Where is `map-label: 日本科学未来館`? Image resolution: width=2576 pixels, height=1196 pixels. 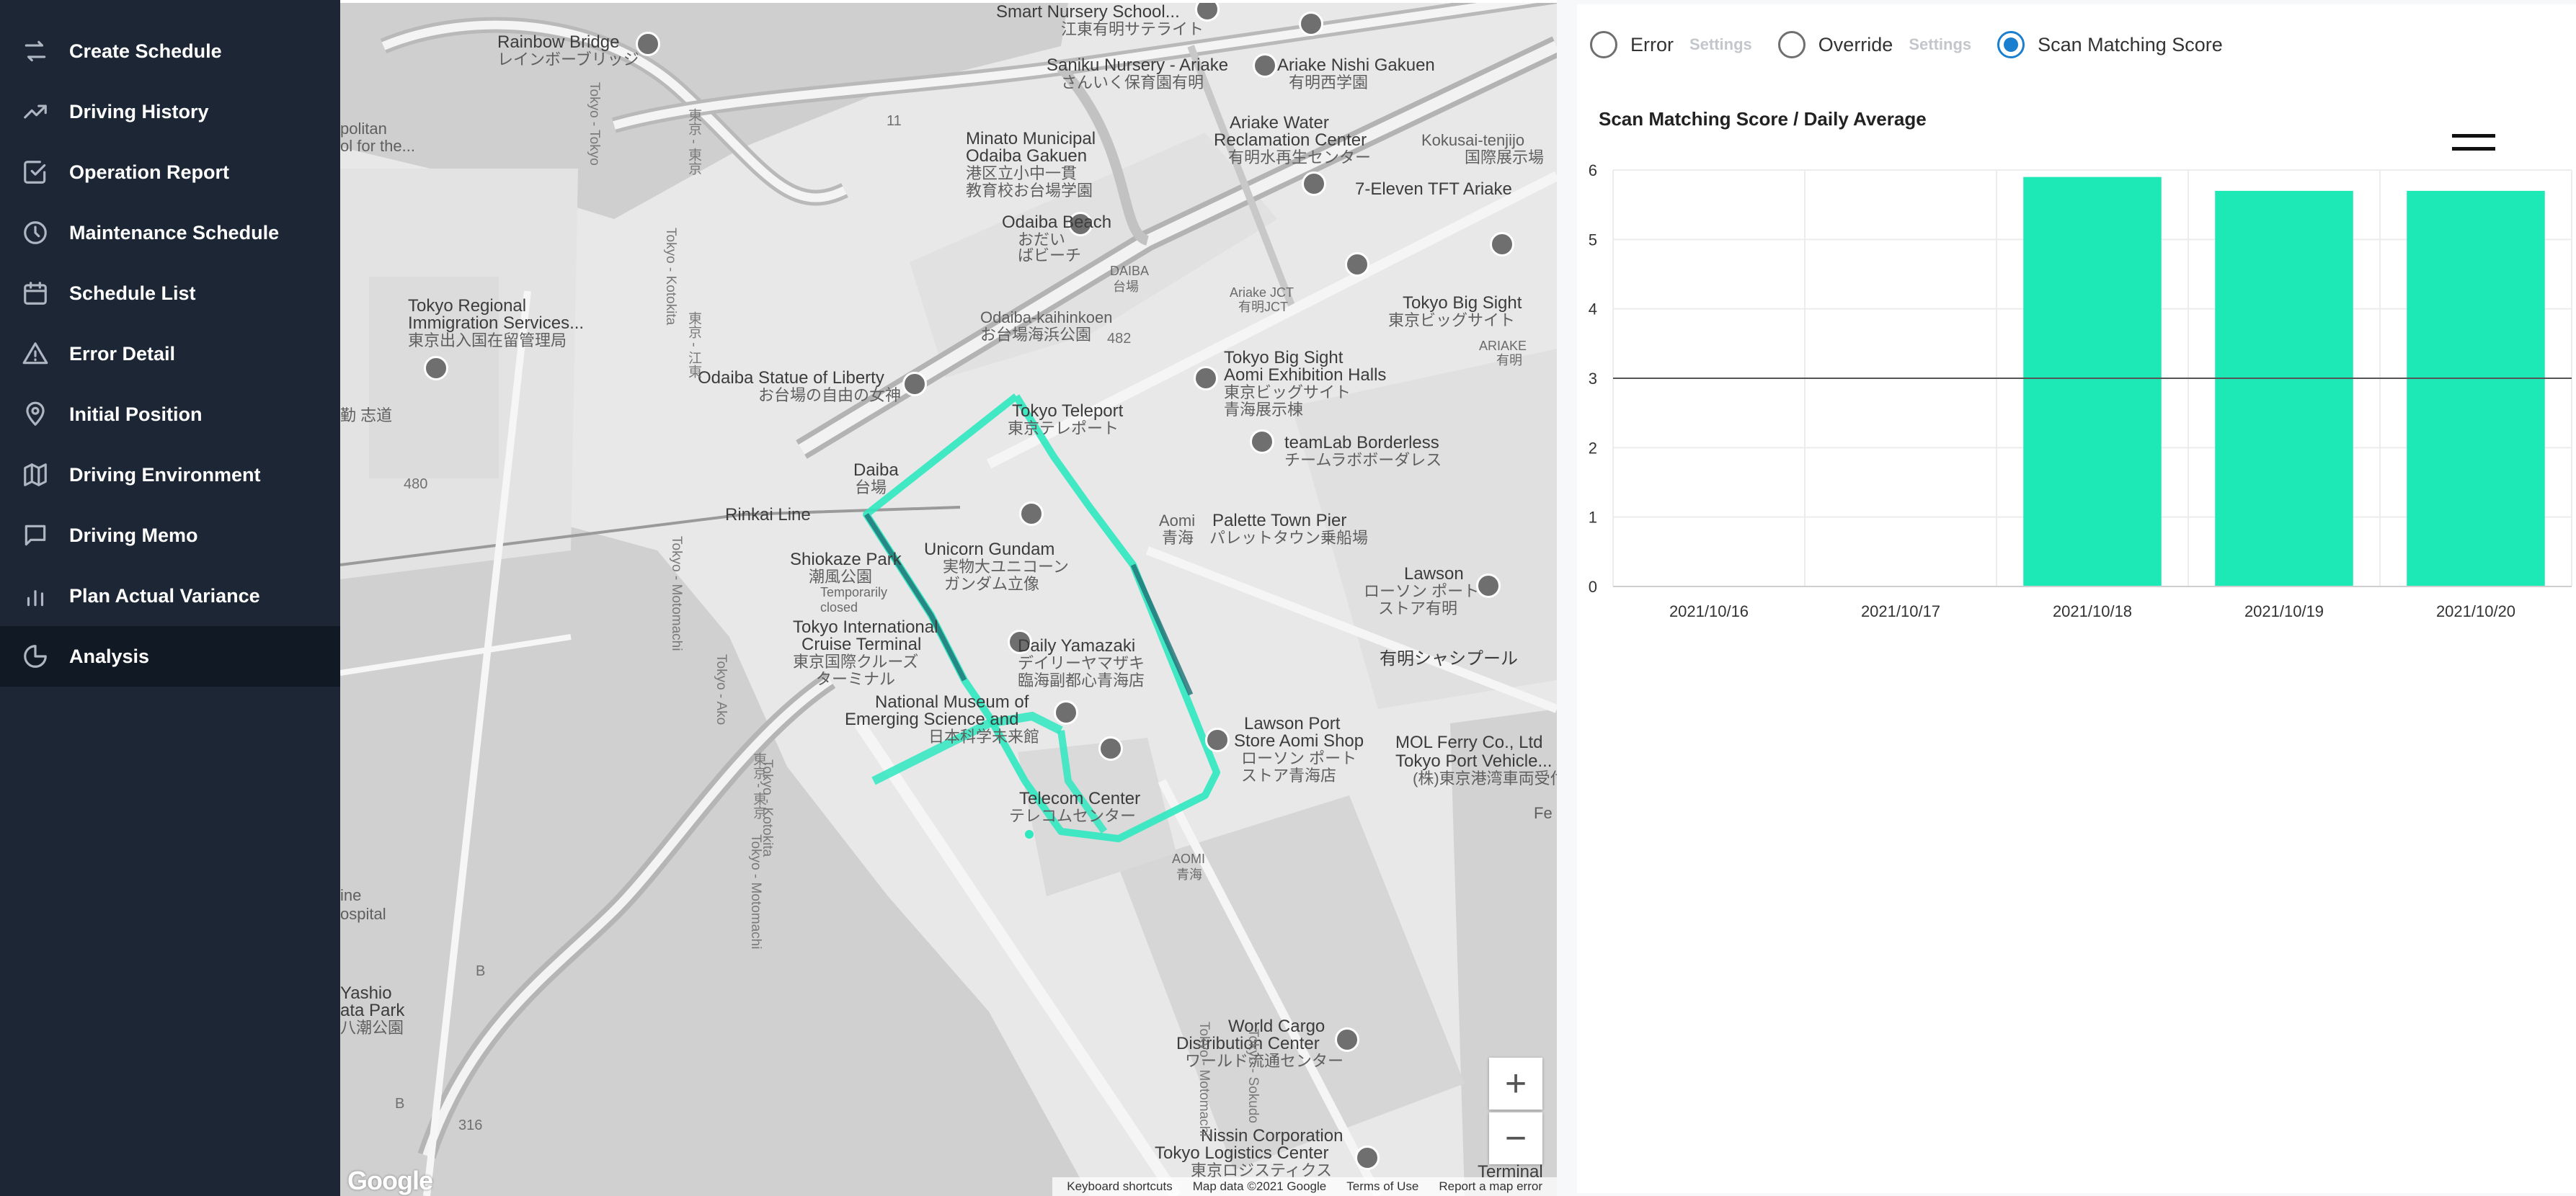
map-label: 日本科学未来館 is located at coordinates (984, 737).